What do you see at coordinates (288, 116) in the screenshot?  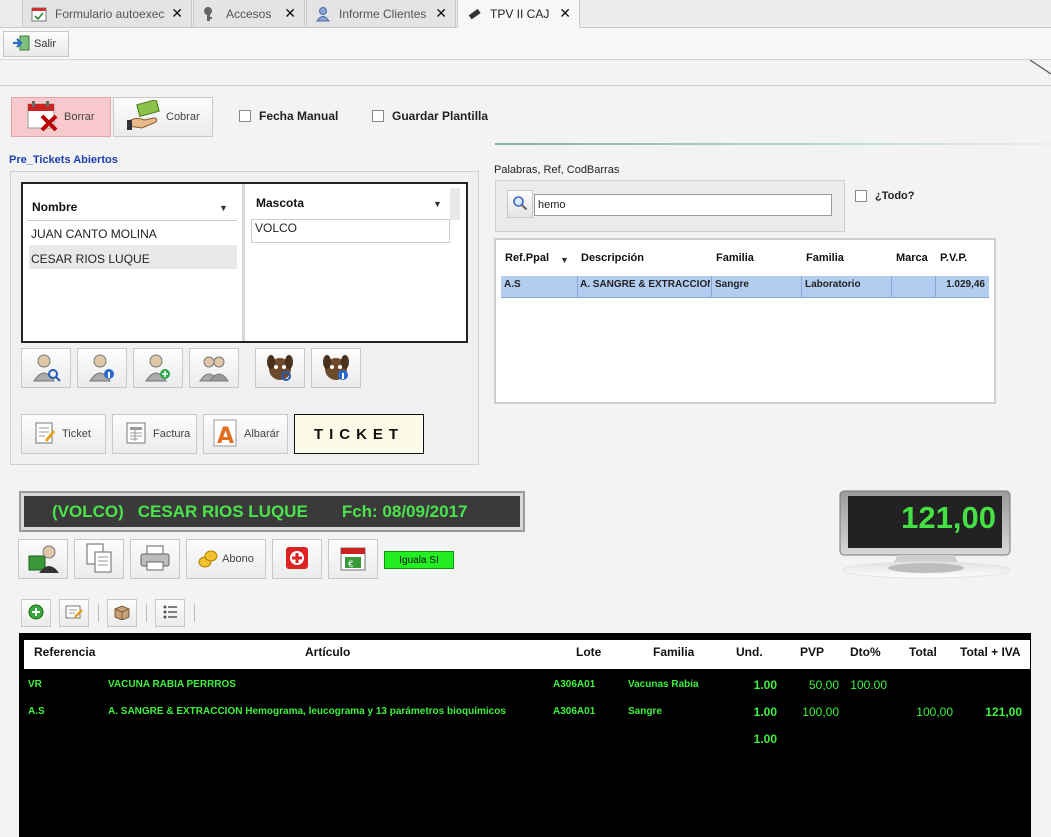 I see `fecha-manual-checkbox: Fecha Manual` at bounding box center [288, 116].